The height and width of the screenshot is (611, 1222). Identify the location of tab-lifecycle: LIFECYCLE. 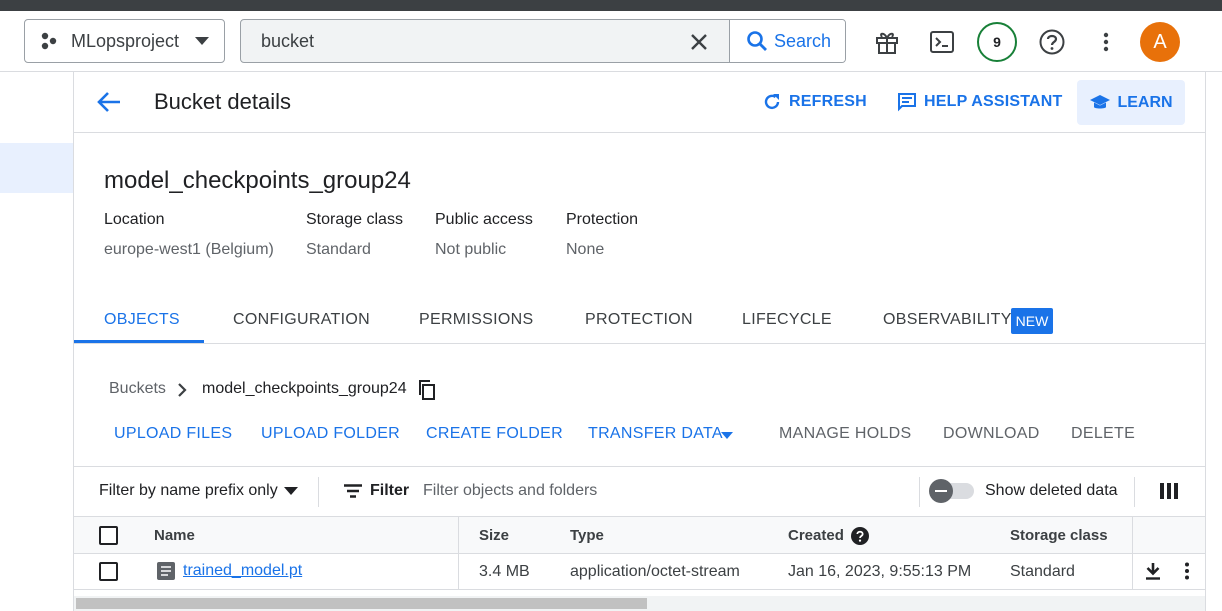
(787, 320).